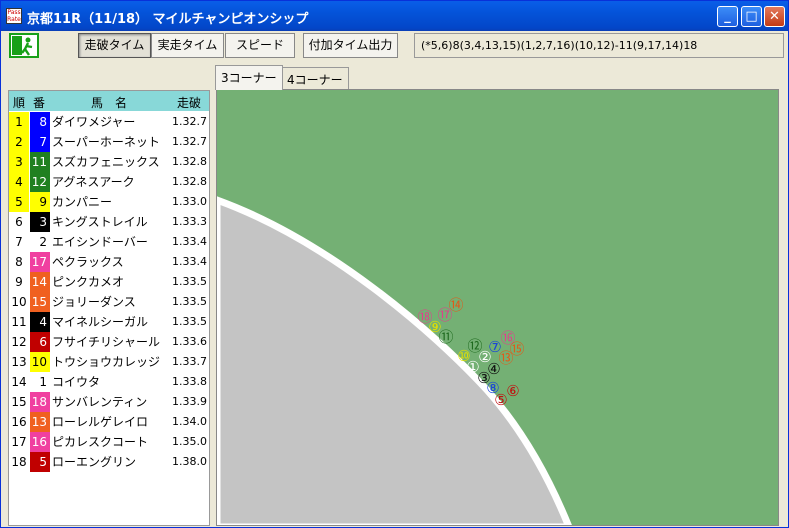  Describe the element at coordinates (100, 222) in the screenshot. I see `row-horse-name: キングストレイル` at that location.